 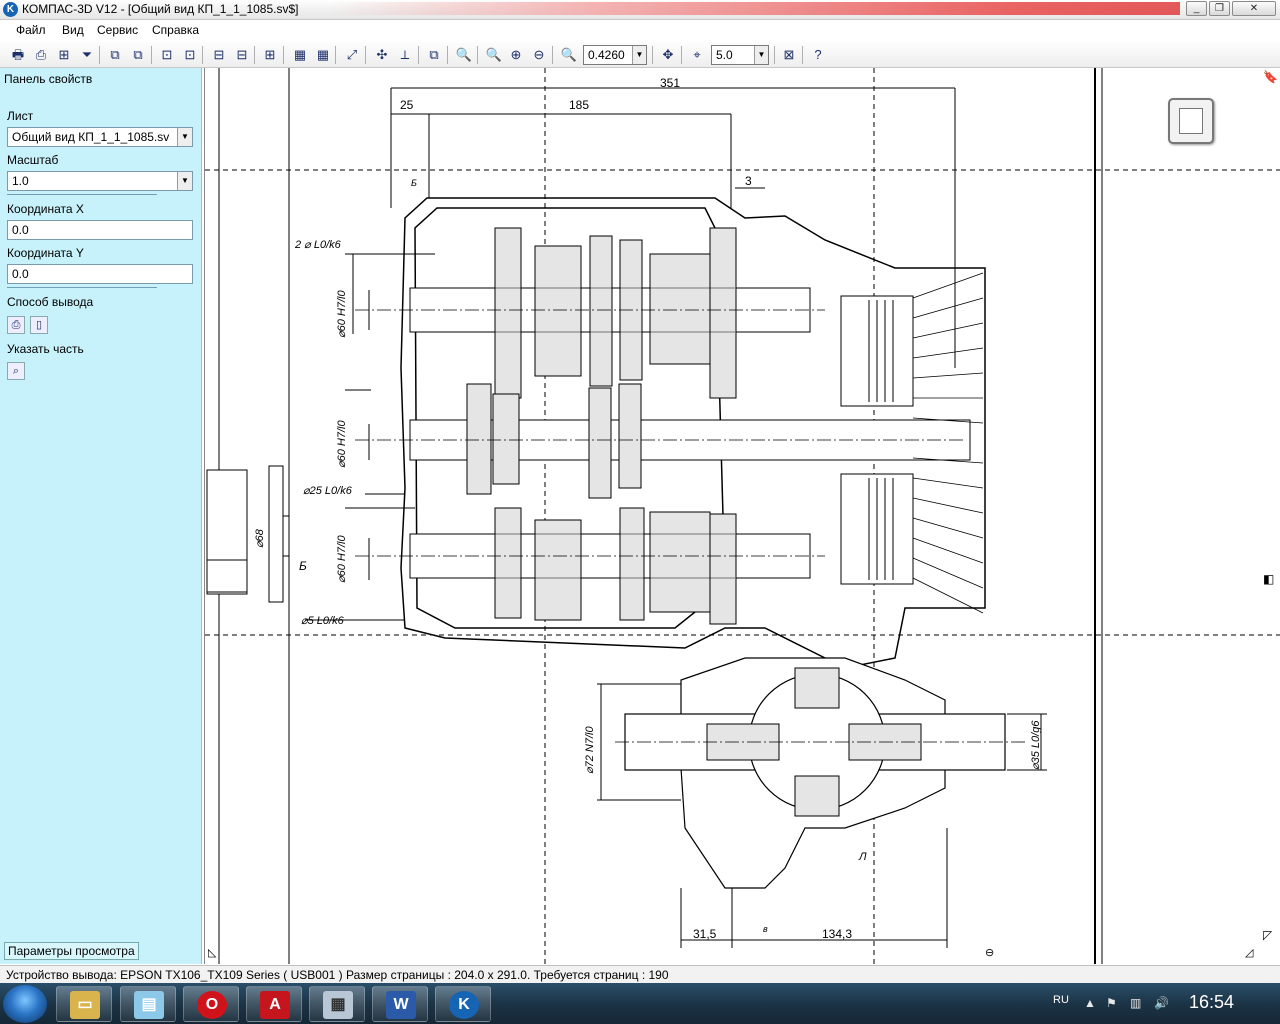 What do you see at coordinates (84, 1004) in the screenshot?
I see `taskbar-explorer: ▭` at bounding box center [84, 1004].